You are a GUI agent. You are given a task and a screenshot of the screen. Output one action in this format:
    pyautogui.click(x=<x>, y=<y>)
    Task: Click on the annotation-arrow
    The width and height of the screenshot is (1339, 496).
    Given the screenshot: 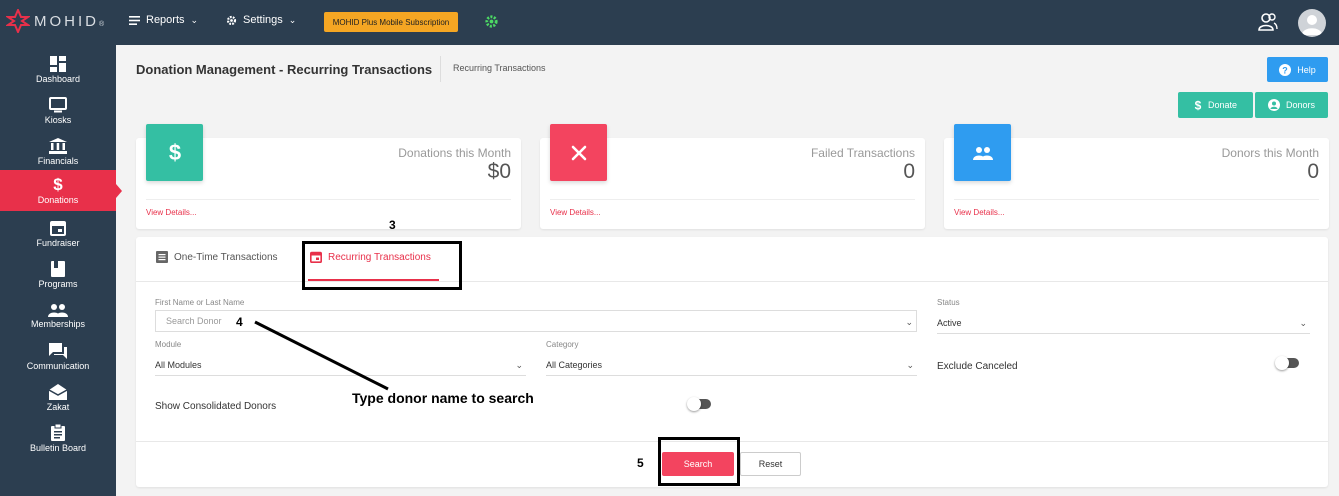 What is the action you would take?
    pyautogui.click(x=321, y=355)
    